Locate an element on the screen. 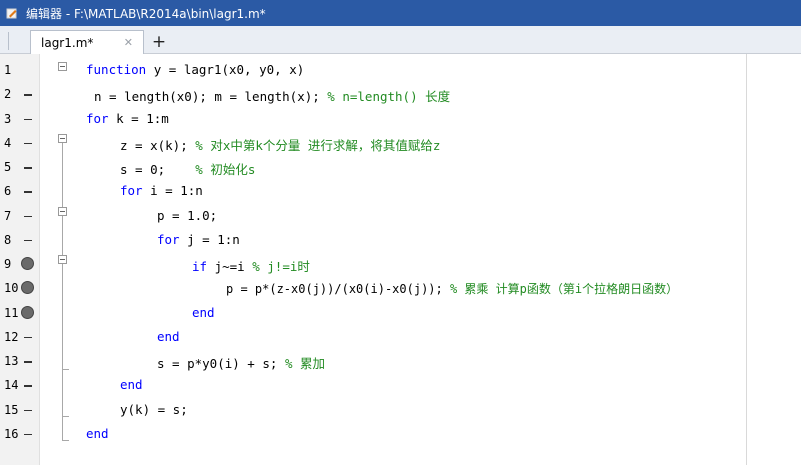  keyword: function is located at coordinates (116, 69).